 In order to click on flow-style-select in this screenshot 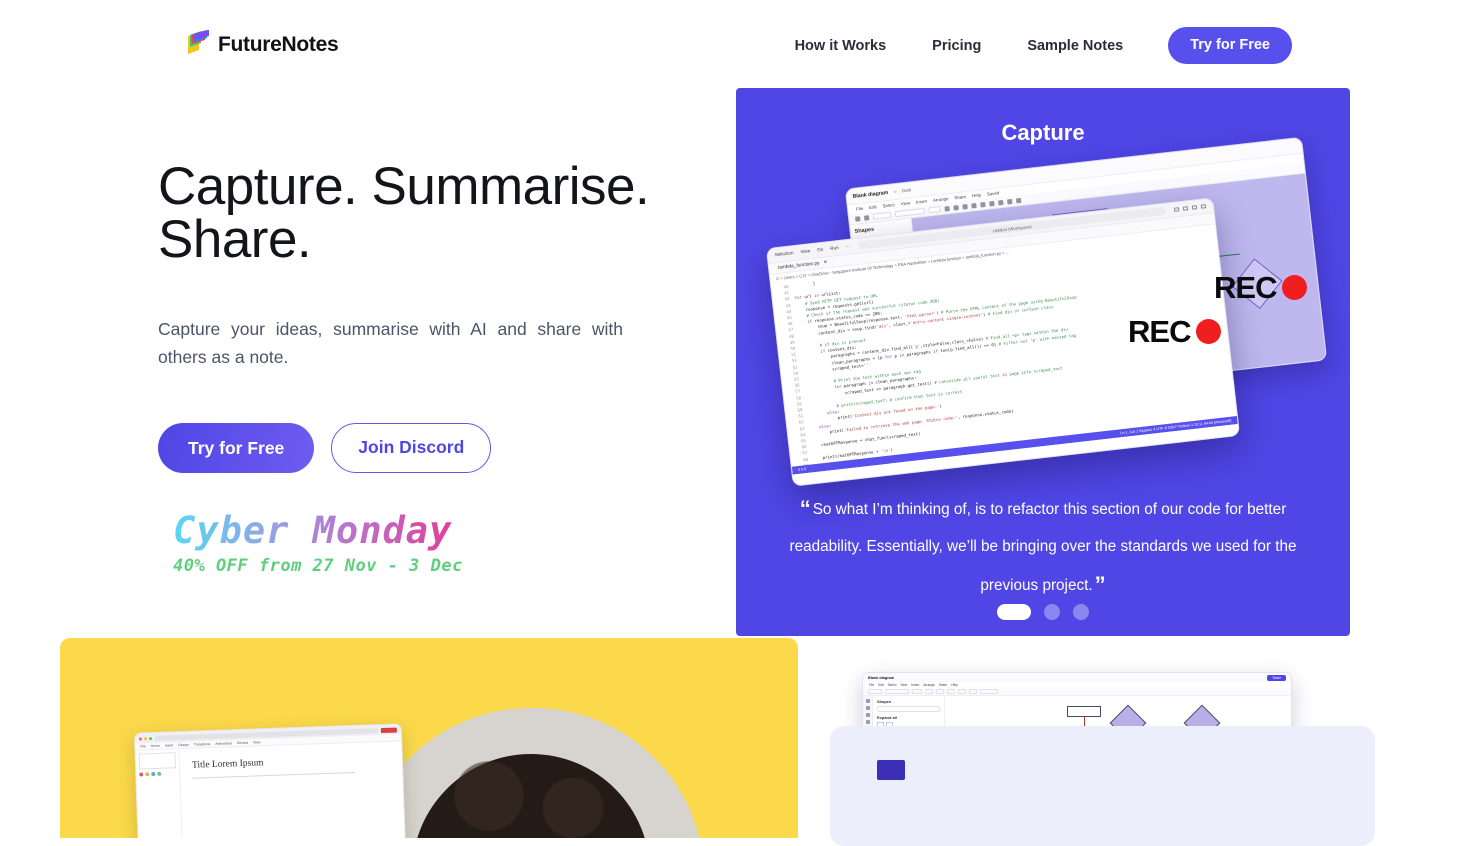, I will do `click(875, 691)`.